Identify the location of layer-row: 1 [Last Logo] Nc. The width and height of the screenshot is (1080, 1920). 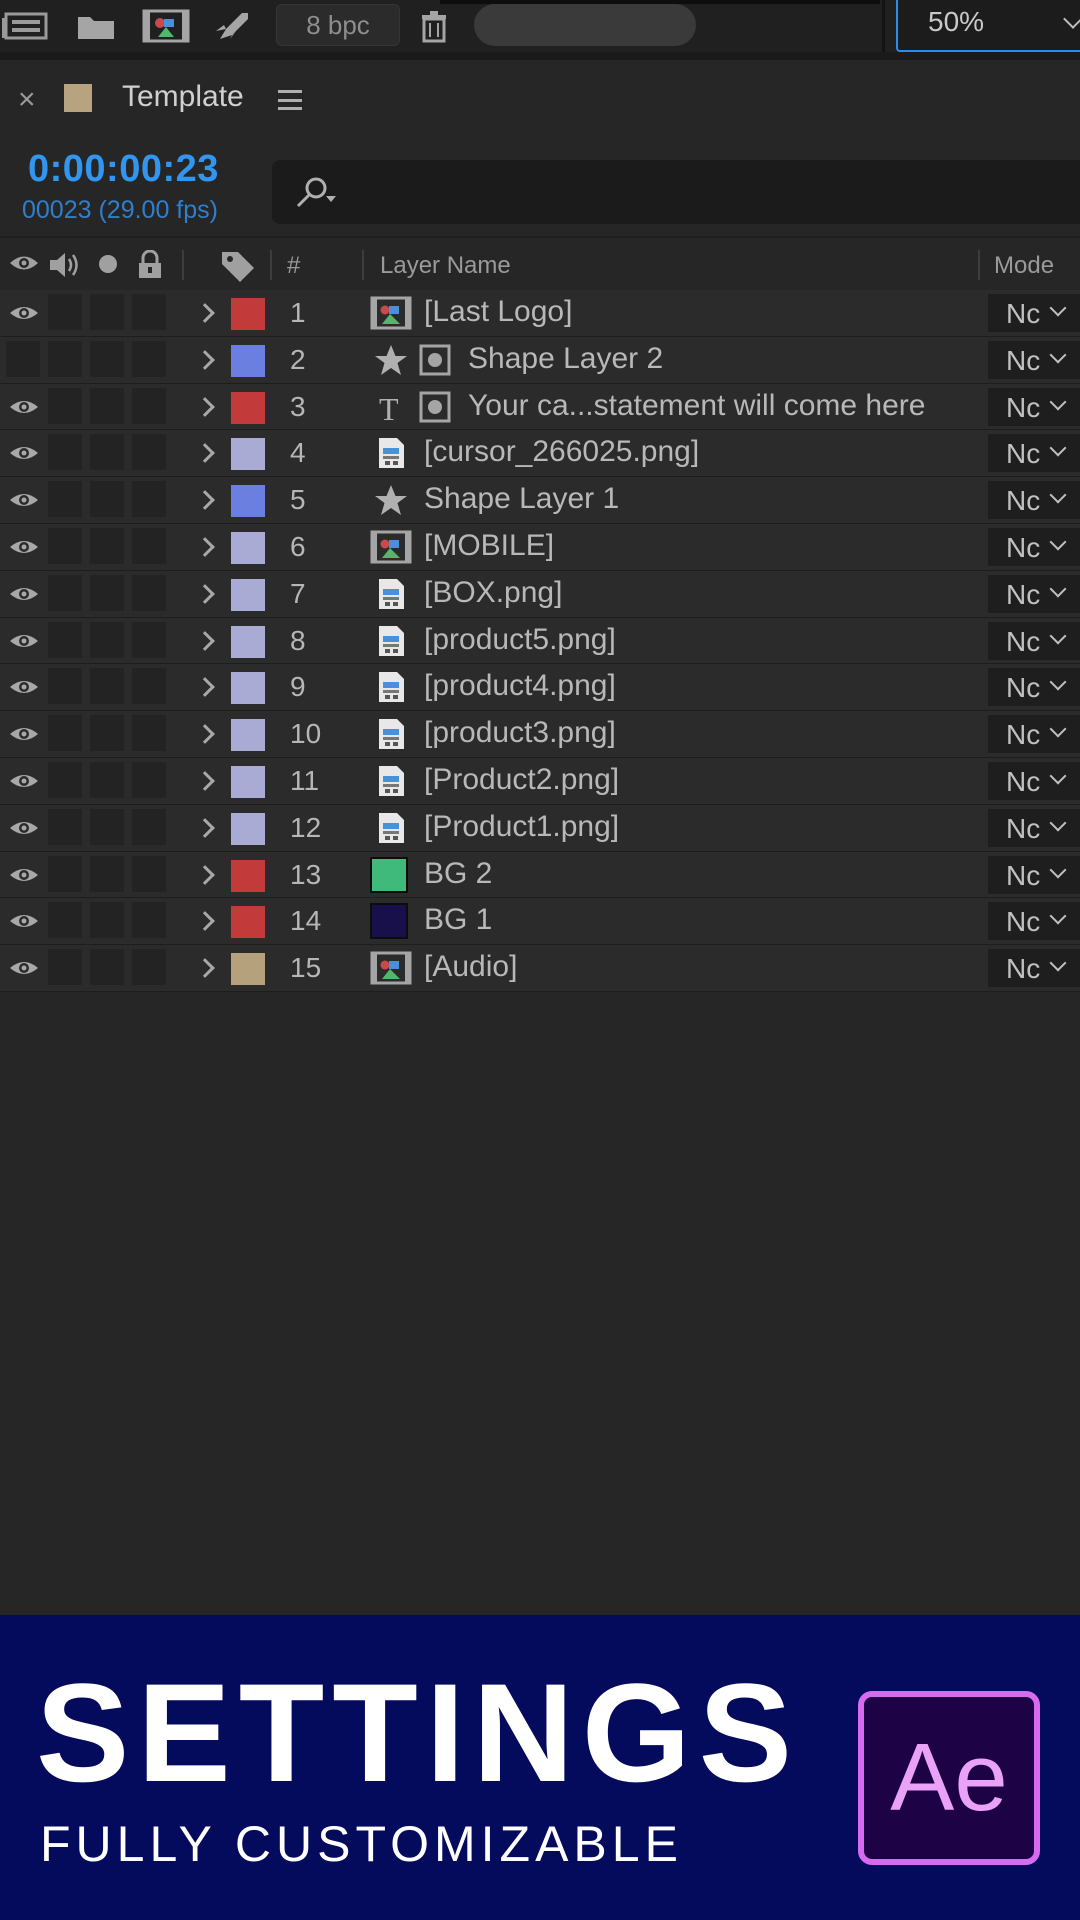
(540, 313).